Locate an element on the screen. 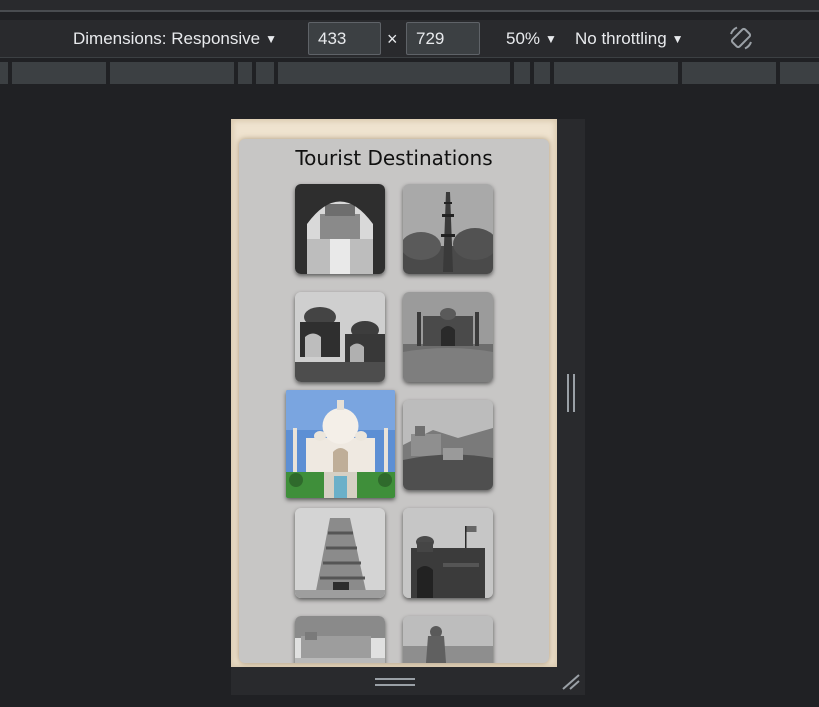 This screenshot has height=707, width=819. thumbnail-red-fort is located at coordinates (448, 553).